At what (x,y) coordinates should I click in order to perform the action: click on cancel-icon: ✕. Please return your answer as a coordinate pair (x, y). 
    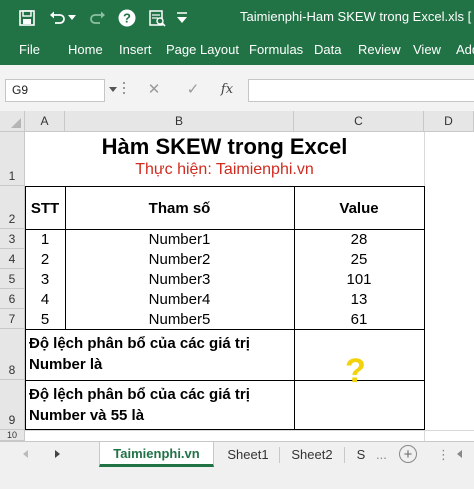
    Looking at the image, I should click on (154, 89).